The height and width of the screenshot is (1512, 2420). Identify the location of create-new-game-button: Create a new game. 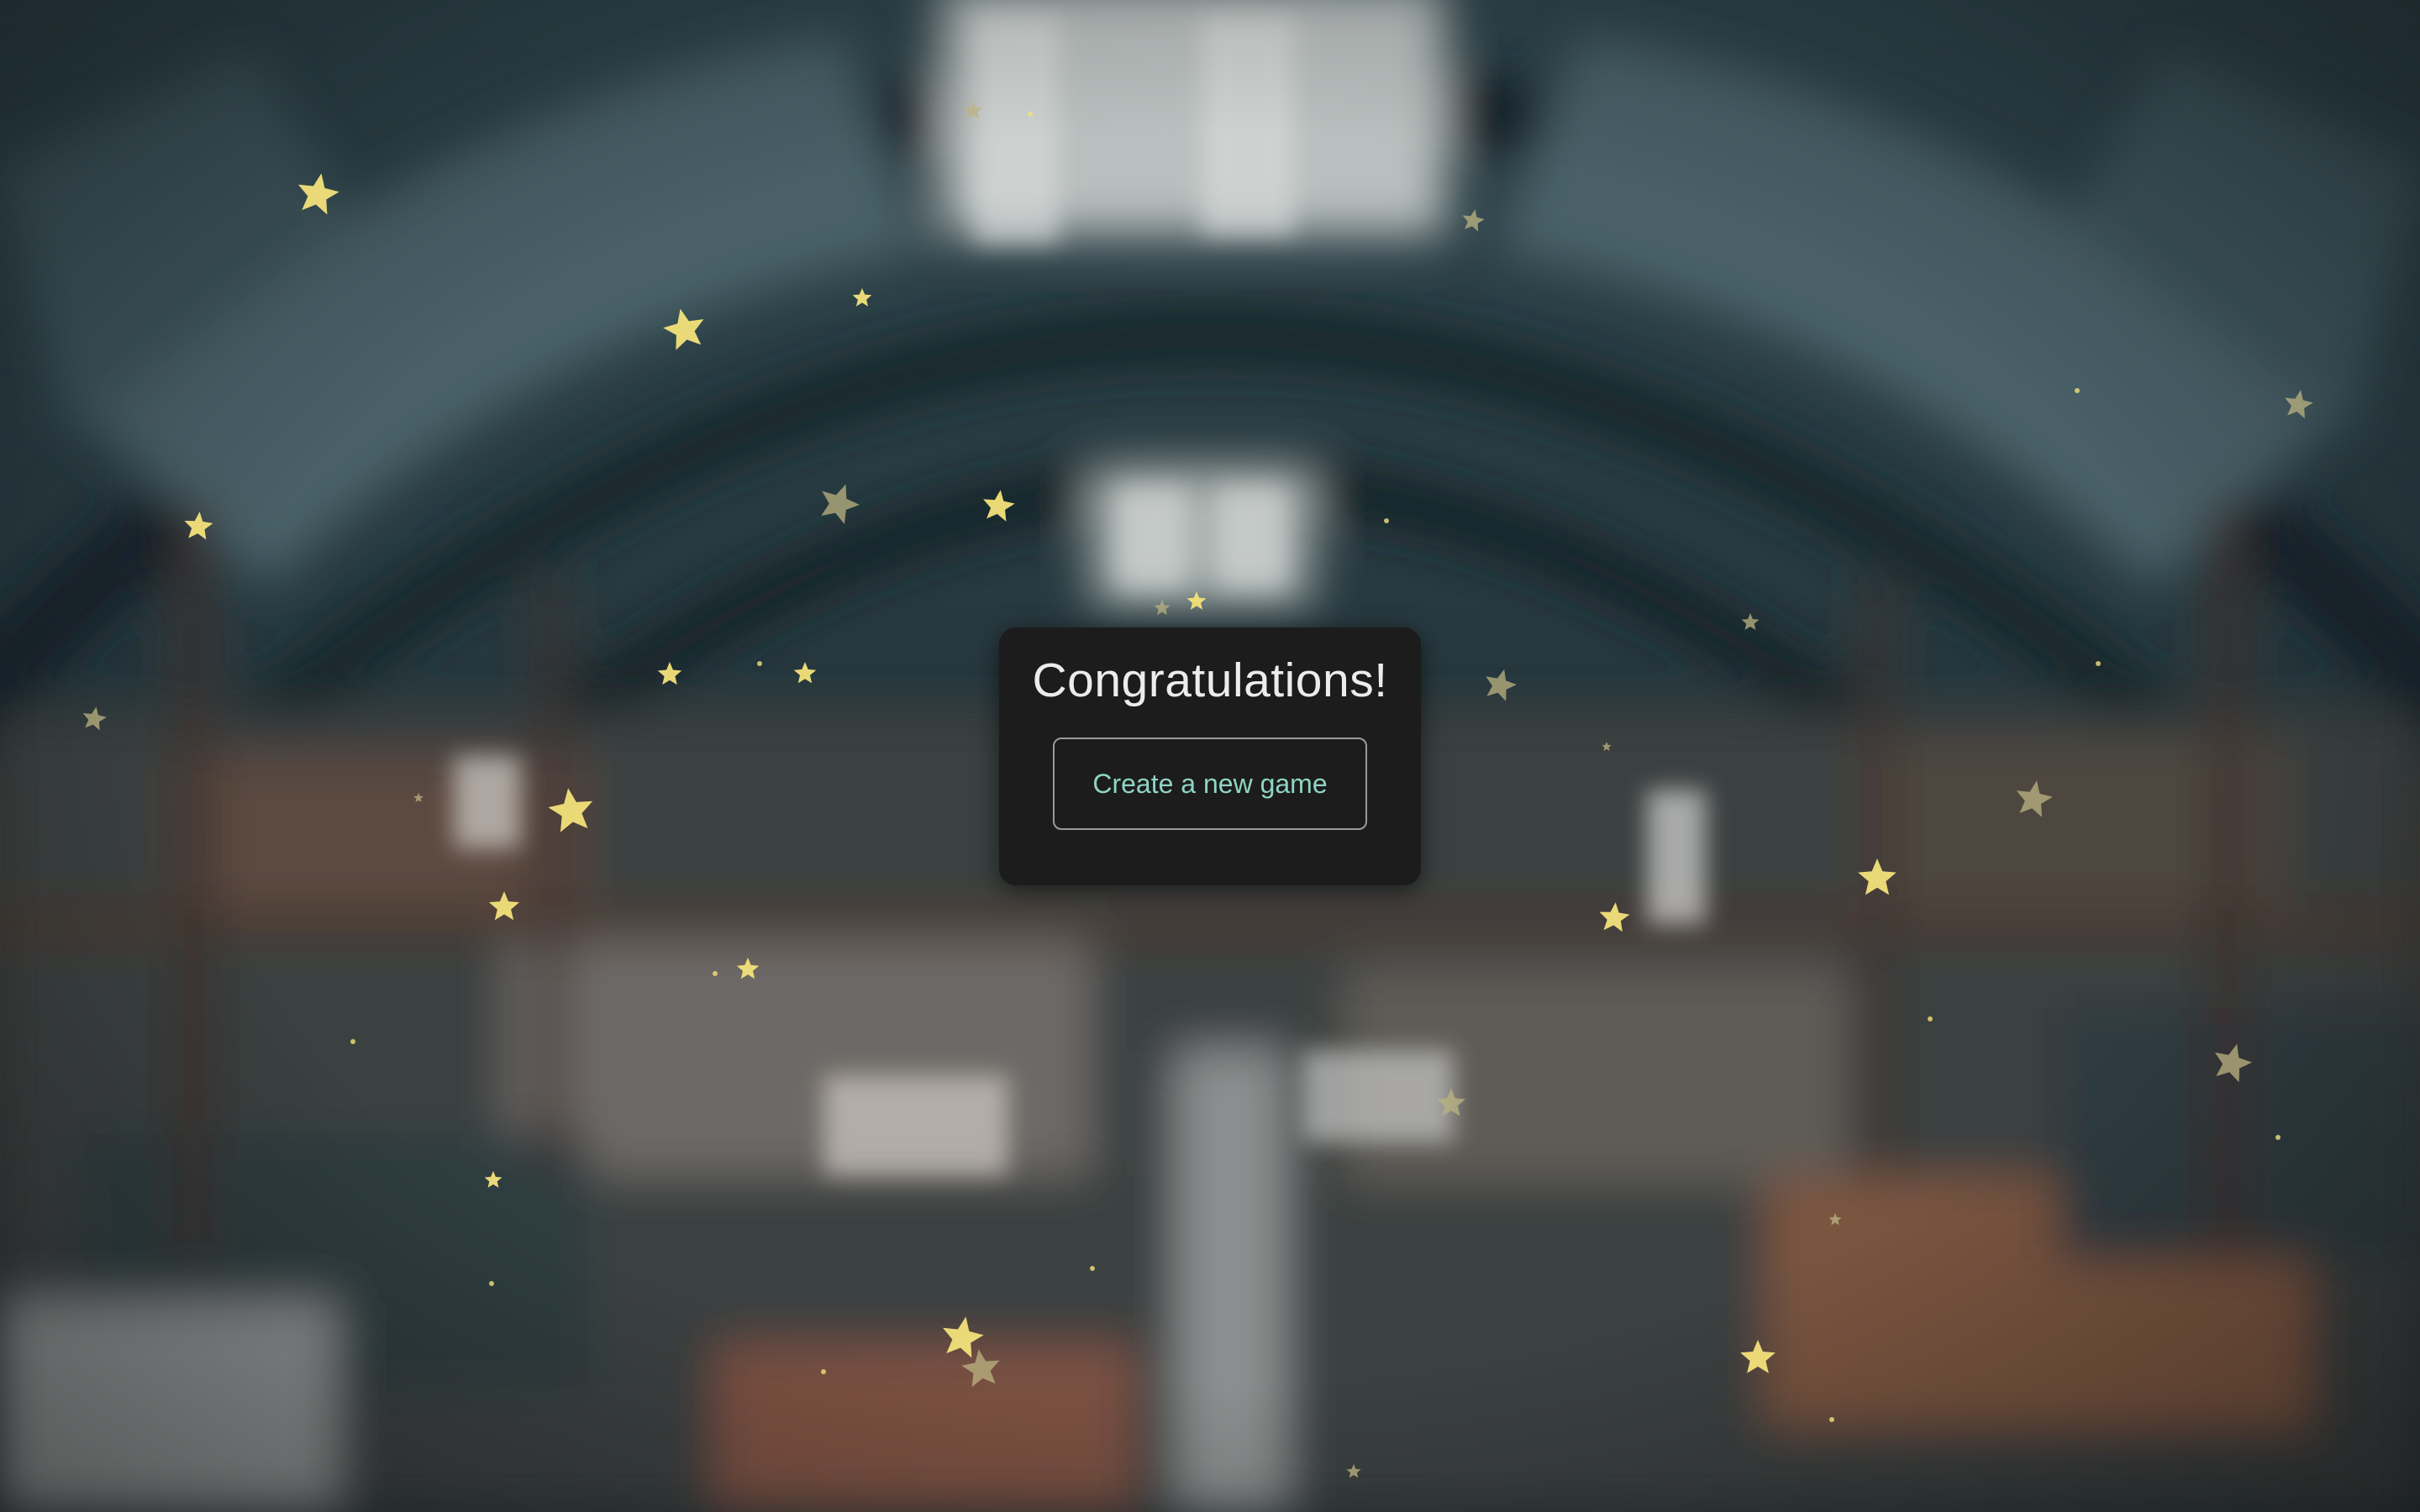
(1210, 784).